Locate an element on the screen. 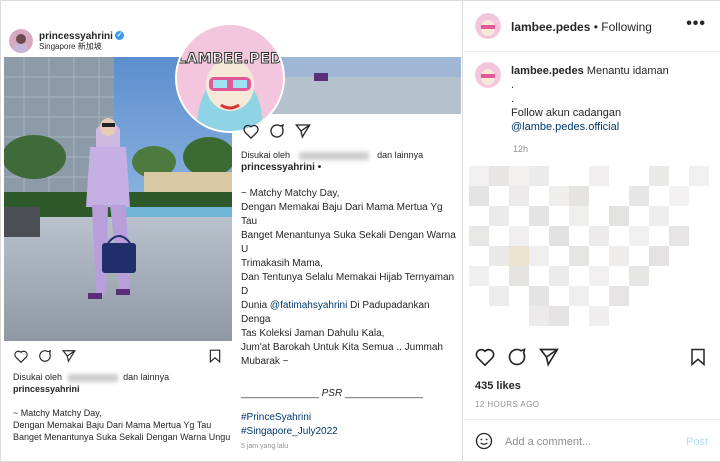 The width and height of the screenshot is (720, 462). caption-account-link: @lambe.pedes.official is located at coordinates (611, 127).